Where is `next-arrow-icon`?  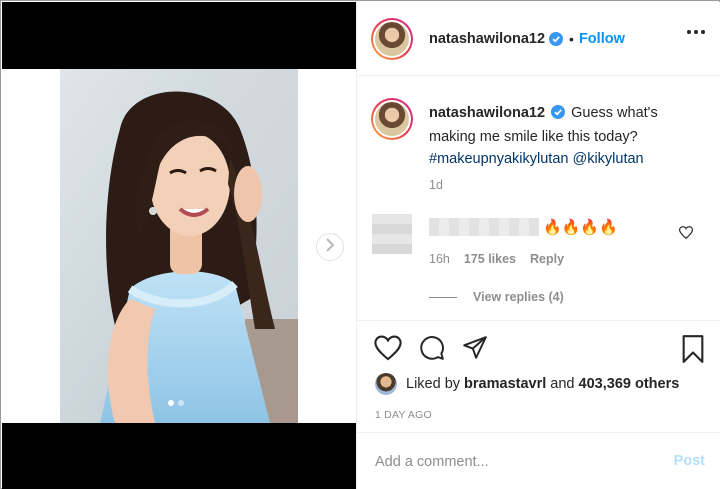 next-arrow-icon is located at coordinates (330, 247).